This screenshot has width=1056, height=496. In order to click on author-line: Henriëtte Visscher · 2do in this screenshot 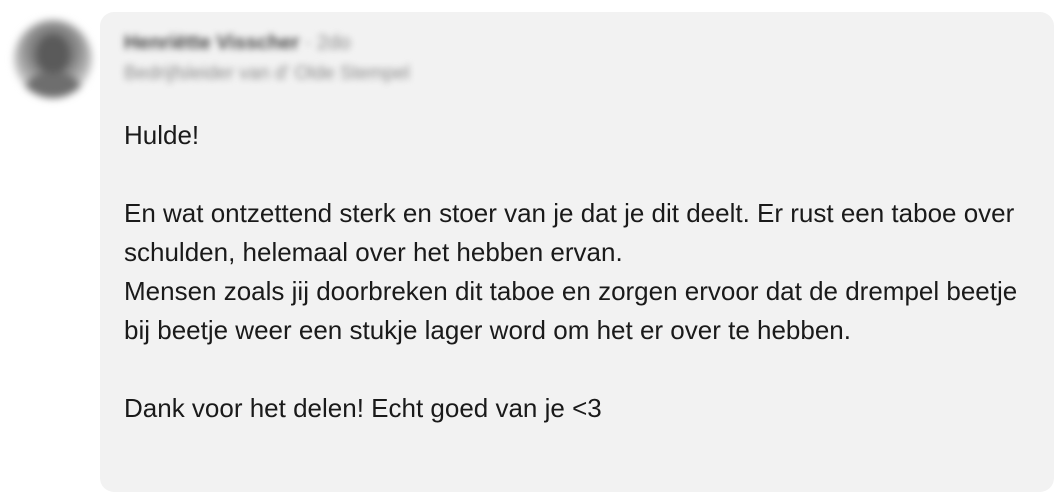, I will do `click(267, 43)`.